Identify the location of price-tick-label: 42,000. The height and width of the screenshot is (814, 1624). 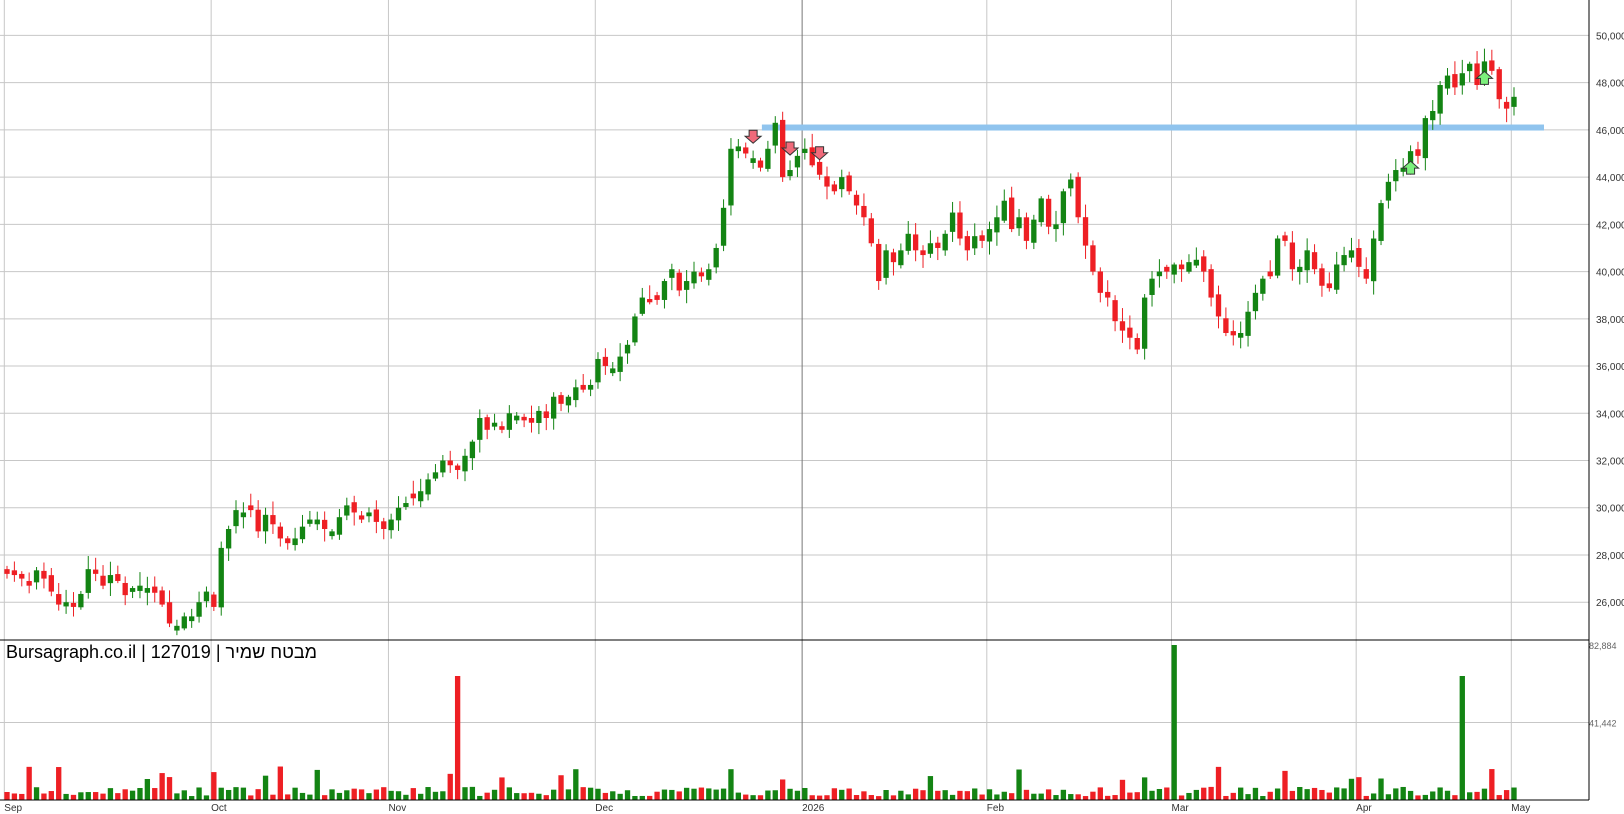
(1610, 225).